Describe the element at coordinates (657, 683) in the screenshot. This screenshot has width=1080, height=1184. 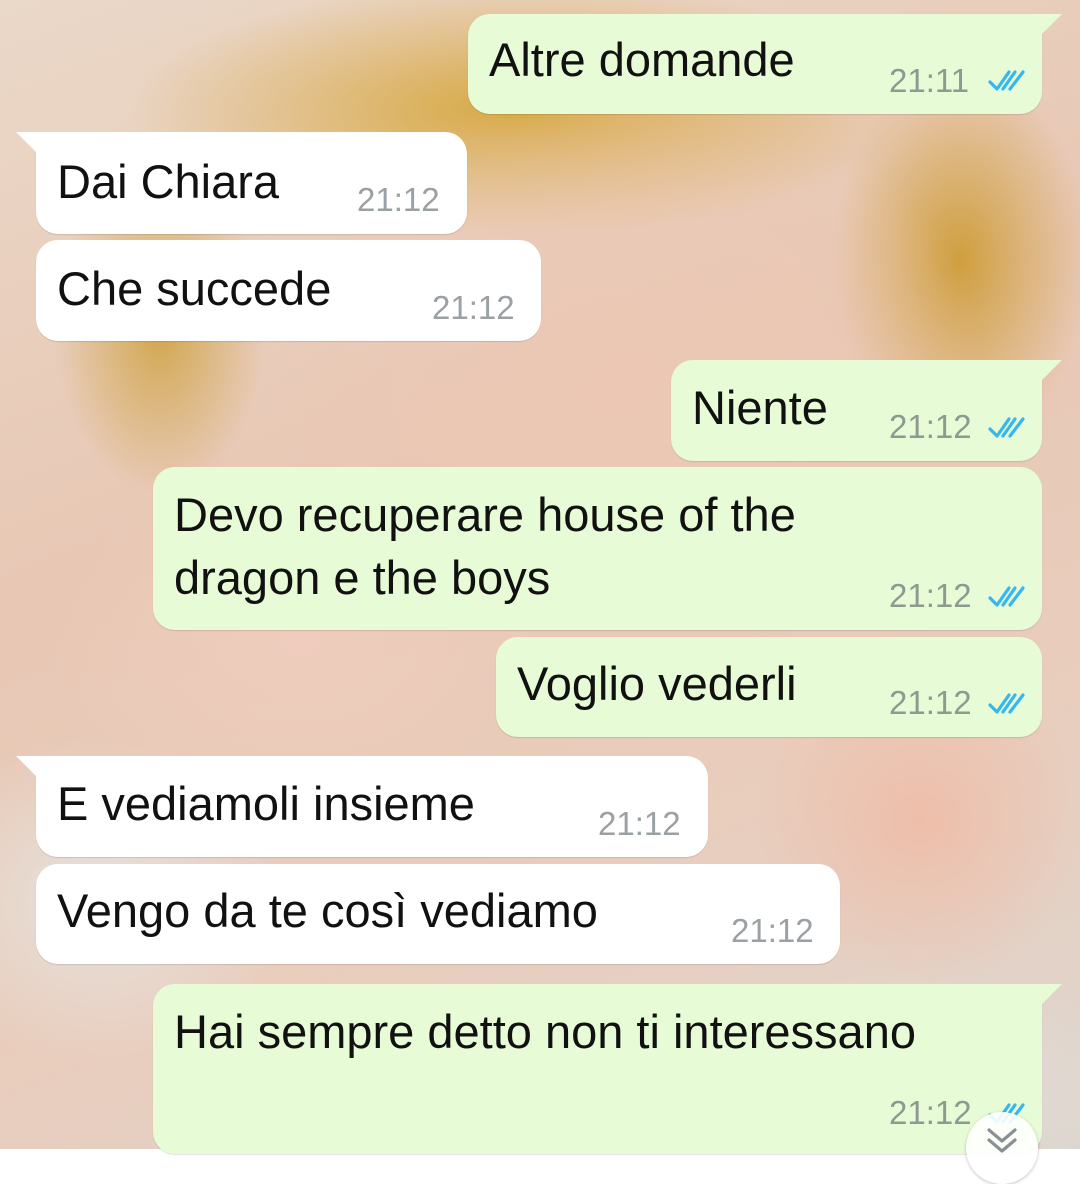
I see `message-text: Voglio vederli` at that location.